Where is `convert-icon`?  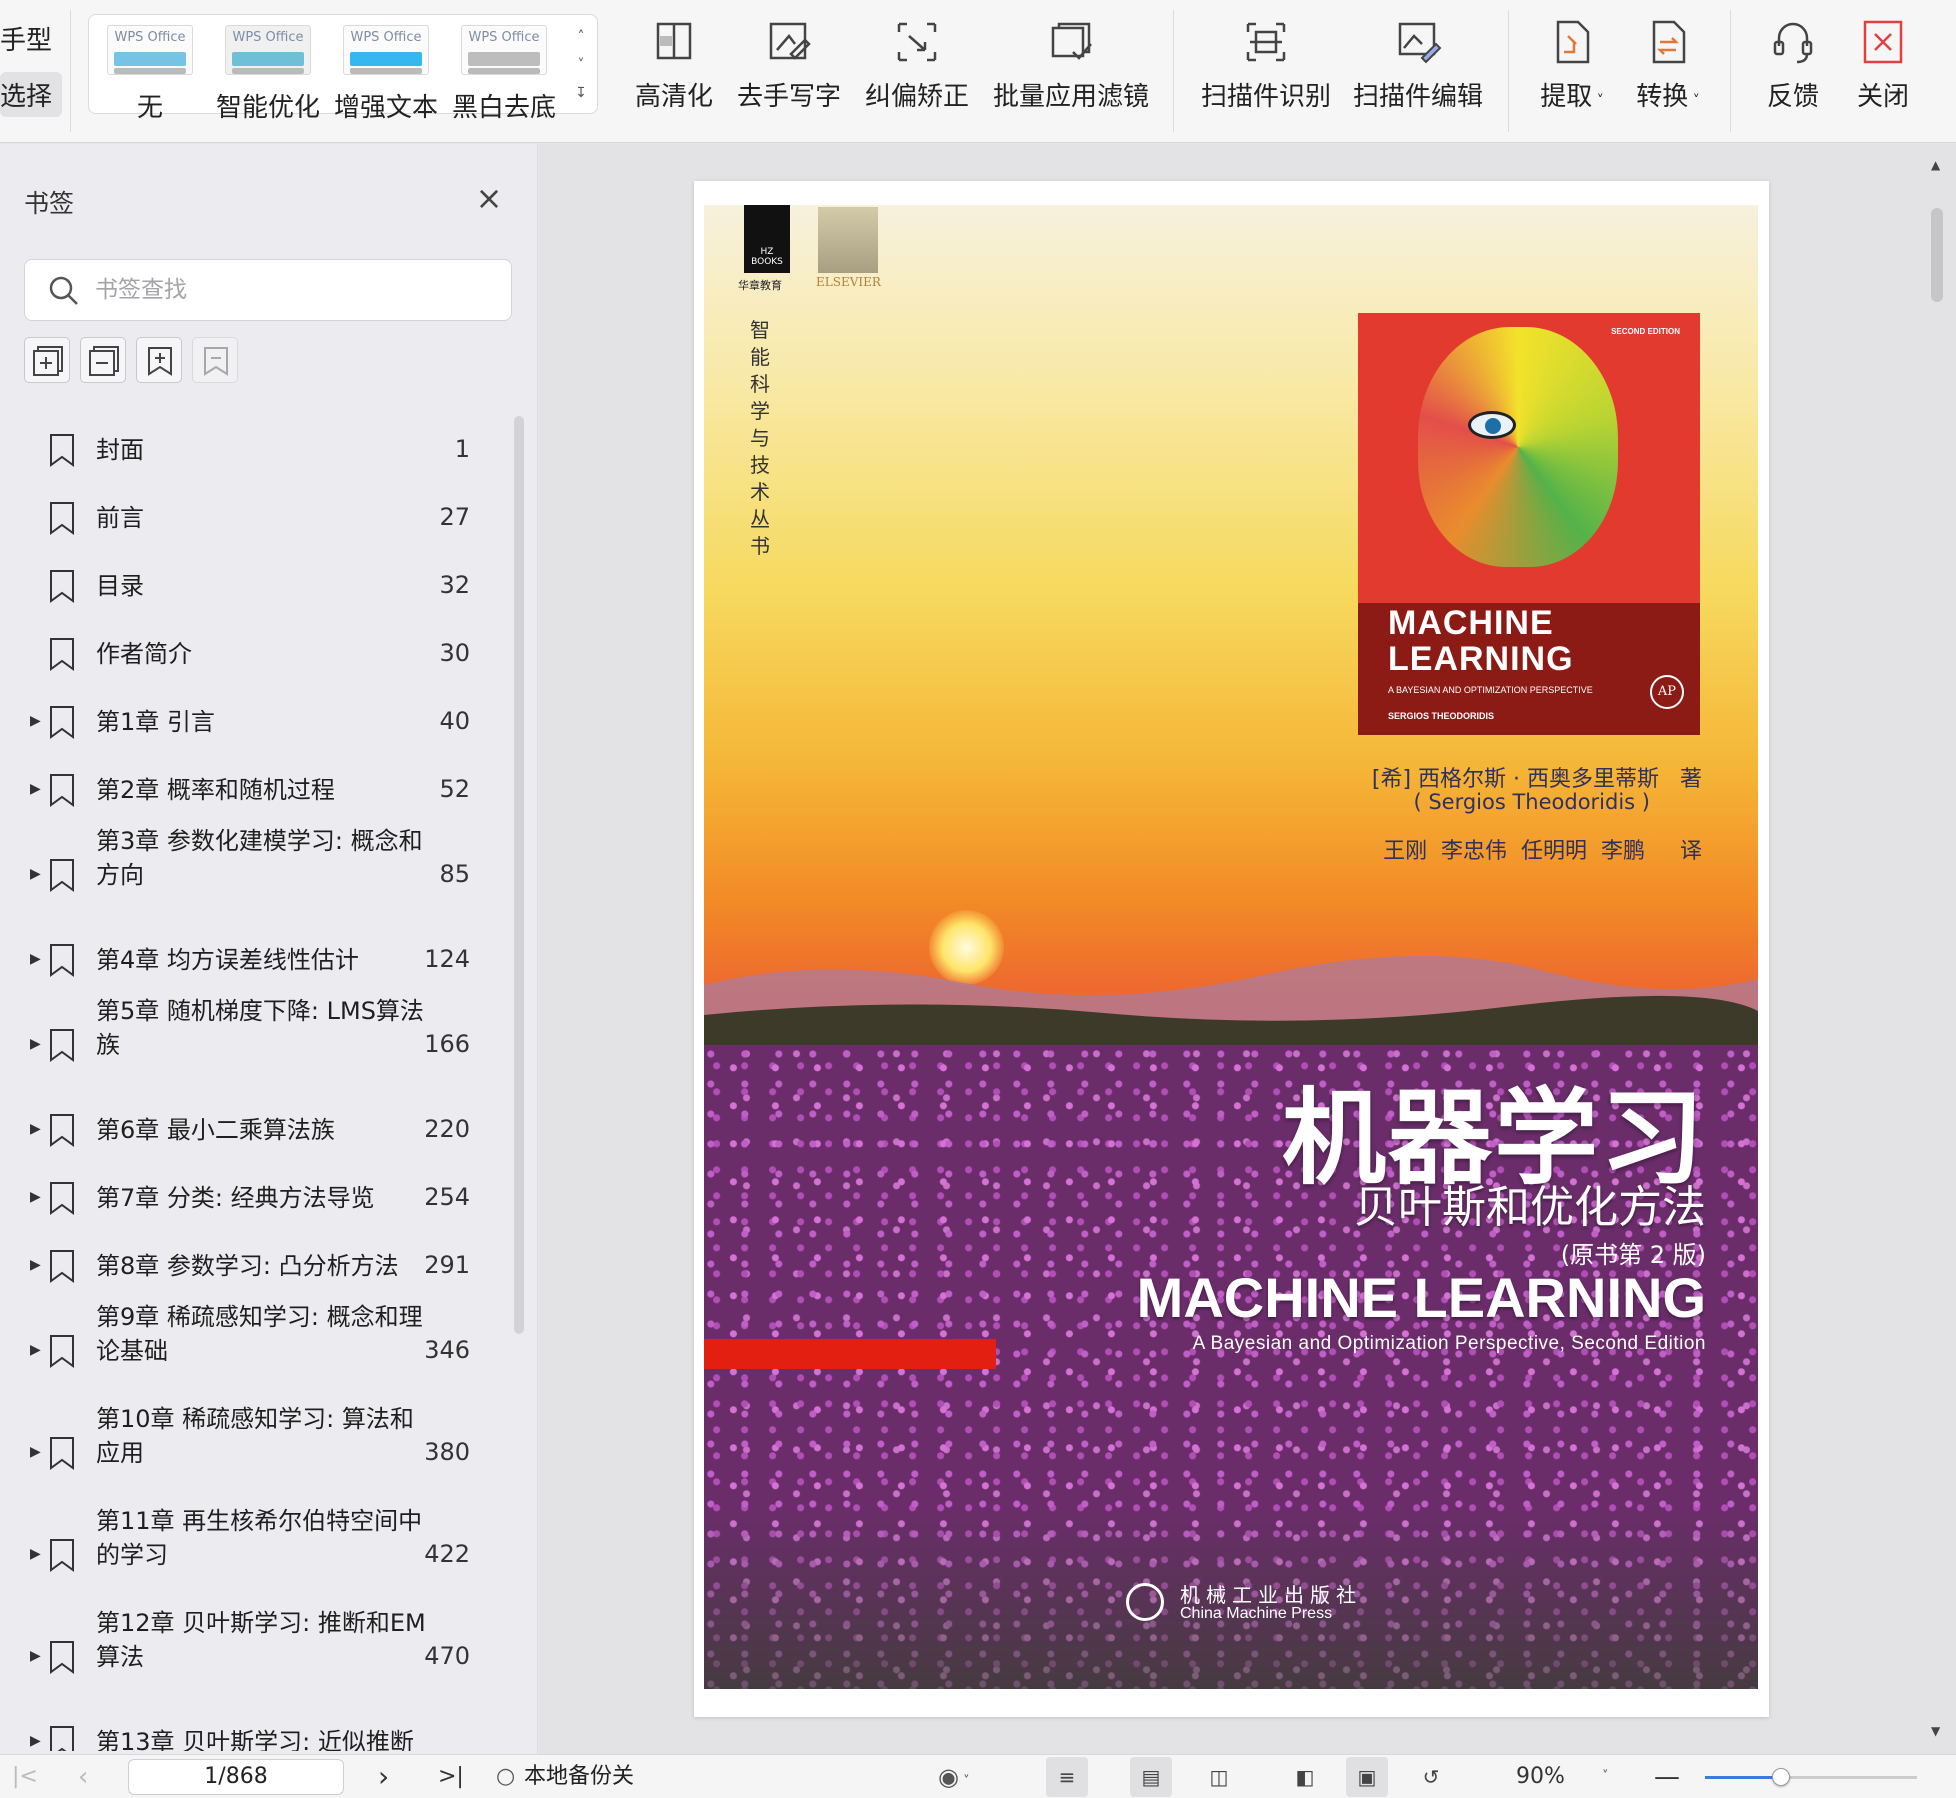
convert-icon is located at coordinates (1669, 42).